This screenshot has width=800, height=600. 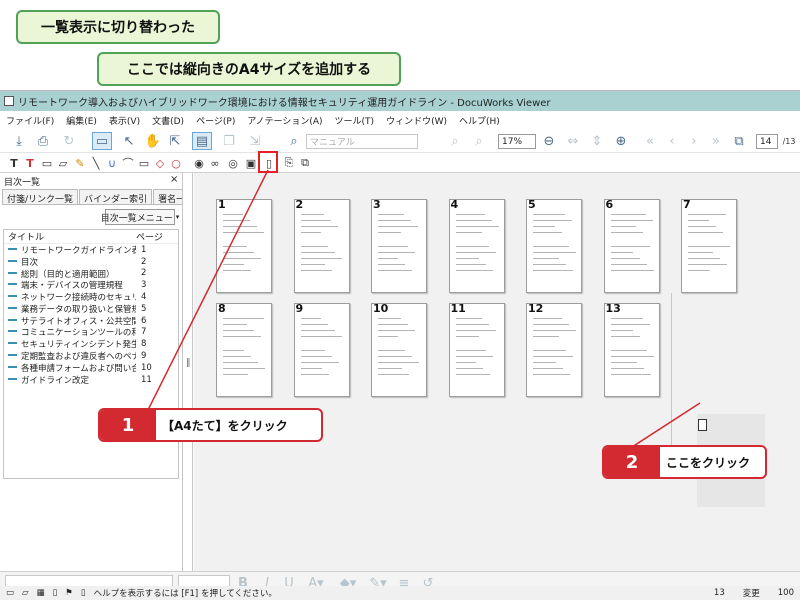 What do you see at coordinates (47, 163) in the screenshot?
I see `marker-icon: ▭` at bounding box center [47, 163].